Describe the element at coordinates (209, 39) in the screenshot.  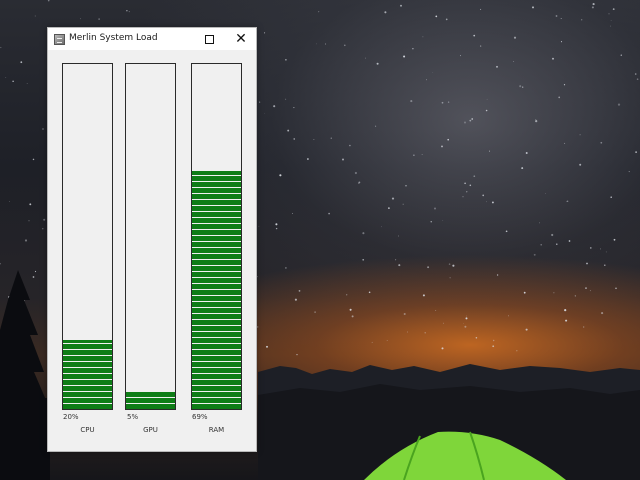
I see `maximize-button` at that location.